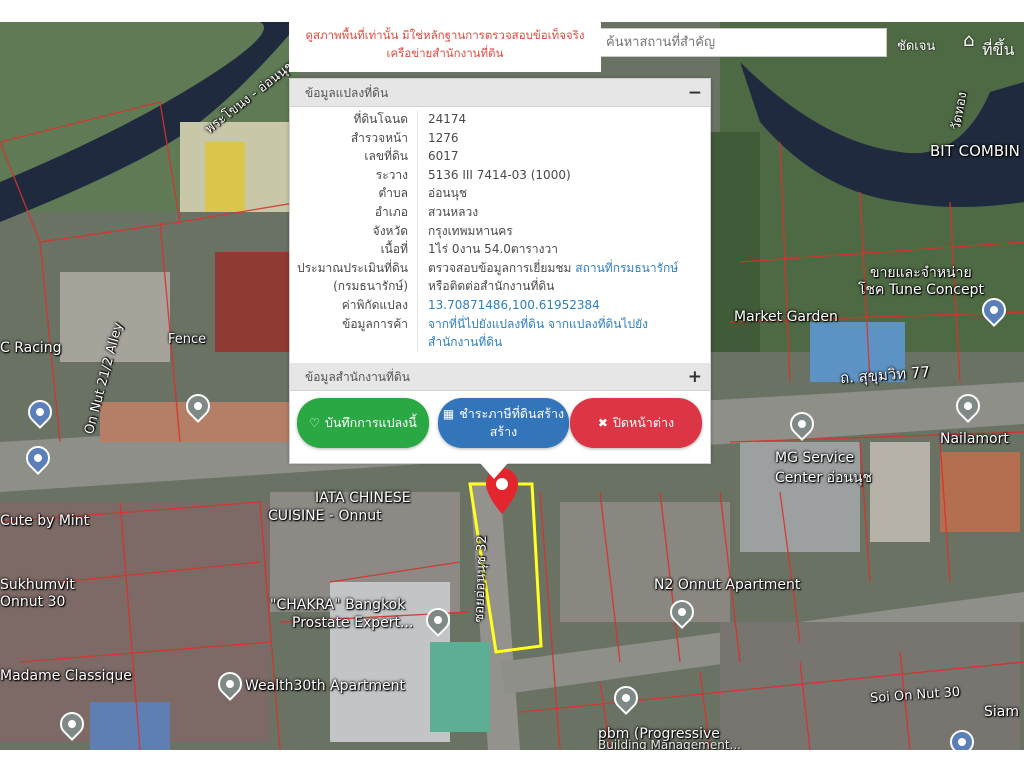 Image resolution: width=1024 pixels, height=768 pixels. I want to click on field-row: สำรวจหน้า 1276, so click(500, 138).